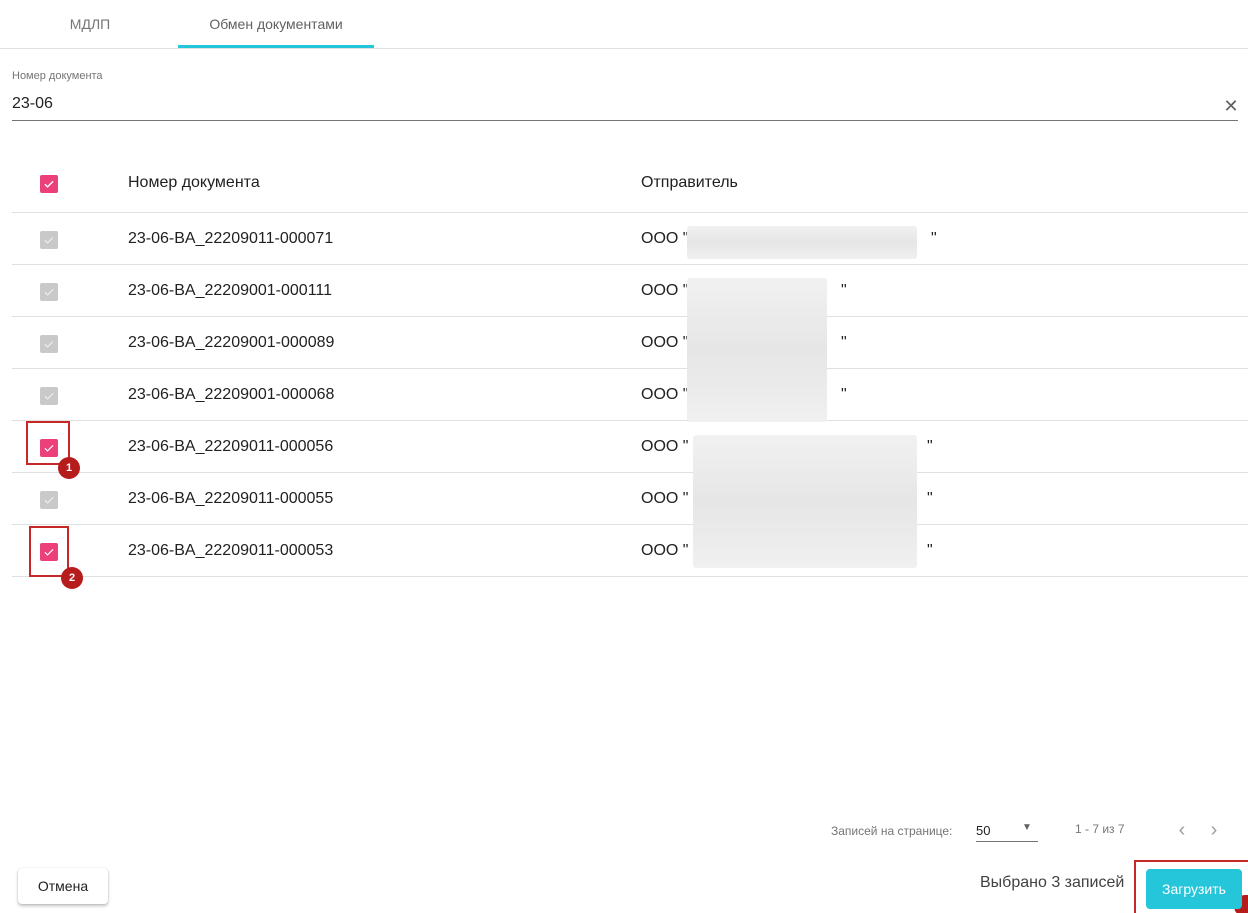 This screenshot has height=913, width=1248. Describe the element at coordinates (276, 24) in the screenshot. I see `tab-document-exchange: Обмен документами` at that location.